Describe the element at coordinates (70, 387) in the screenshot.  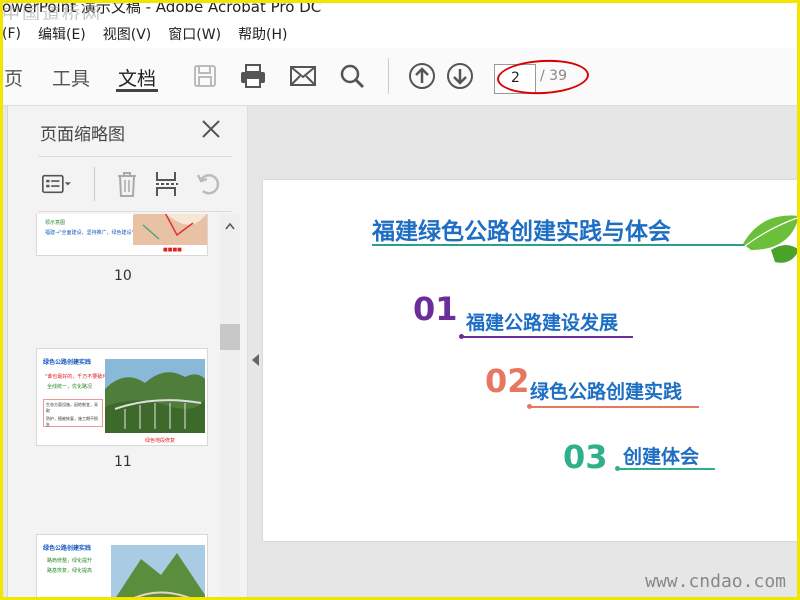
I see `thumb-text: 全线统一，优化路况` at that location.